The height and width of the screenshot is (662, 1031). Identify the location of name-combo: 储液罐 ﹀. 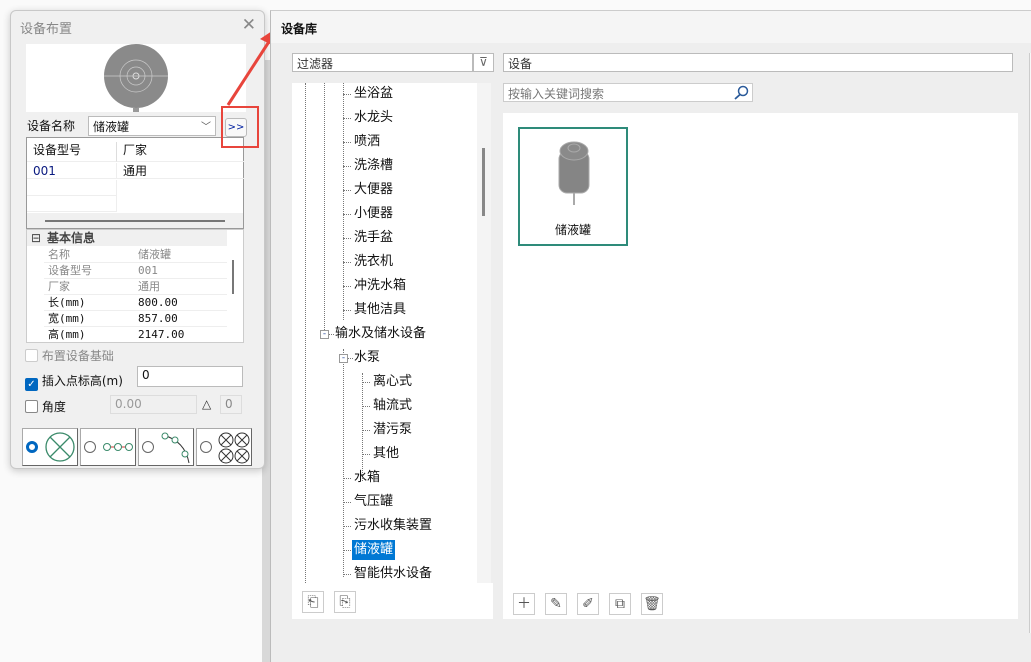
(152, 126).